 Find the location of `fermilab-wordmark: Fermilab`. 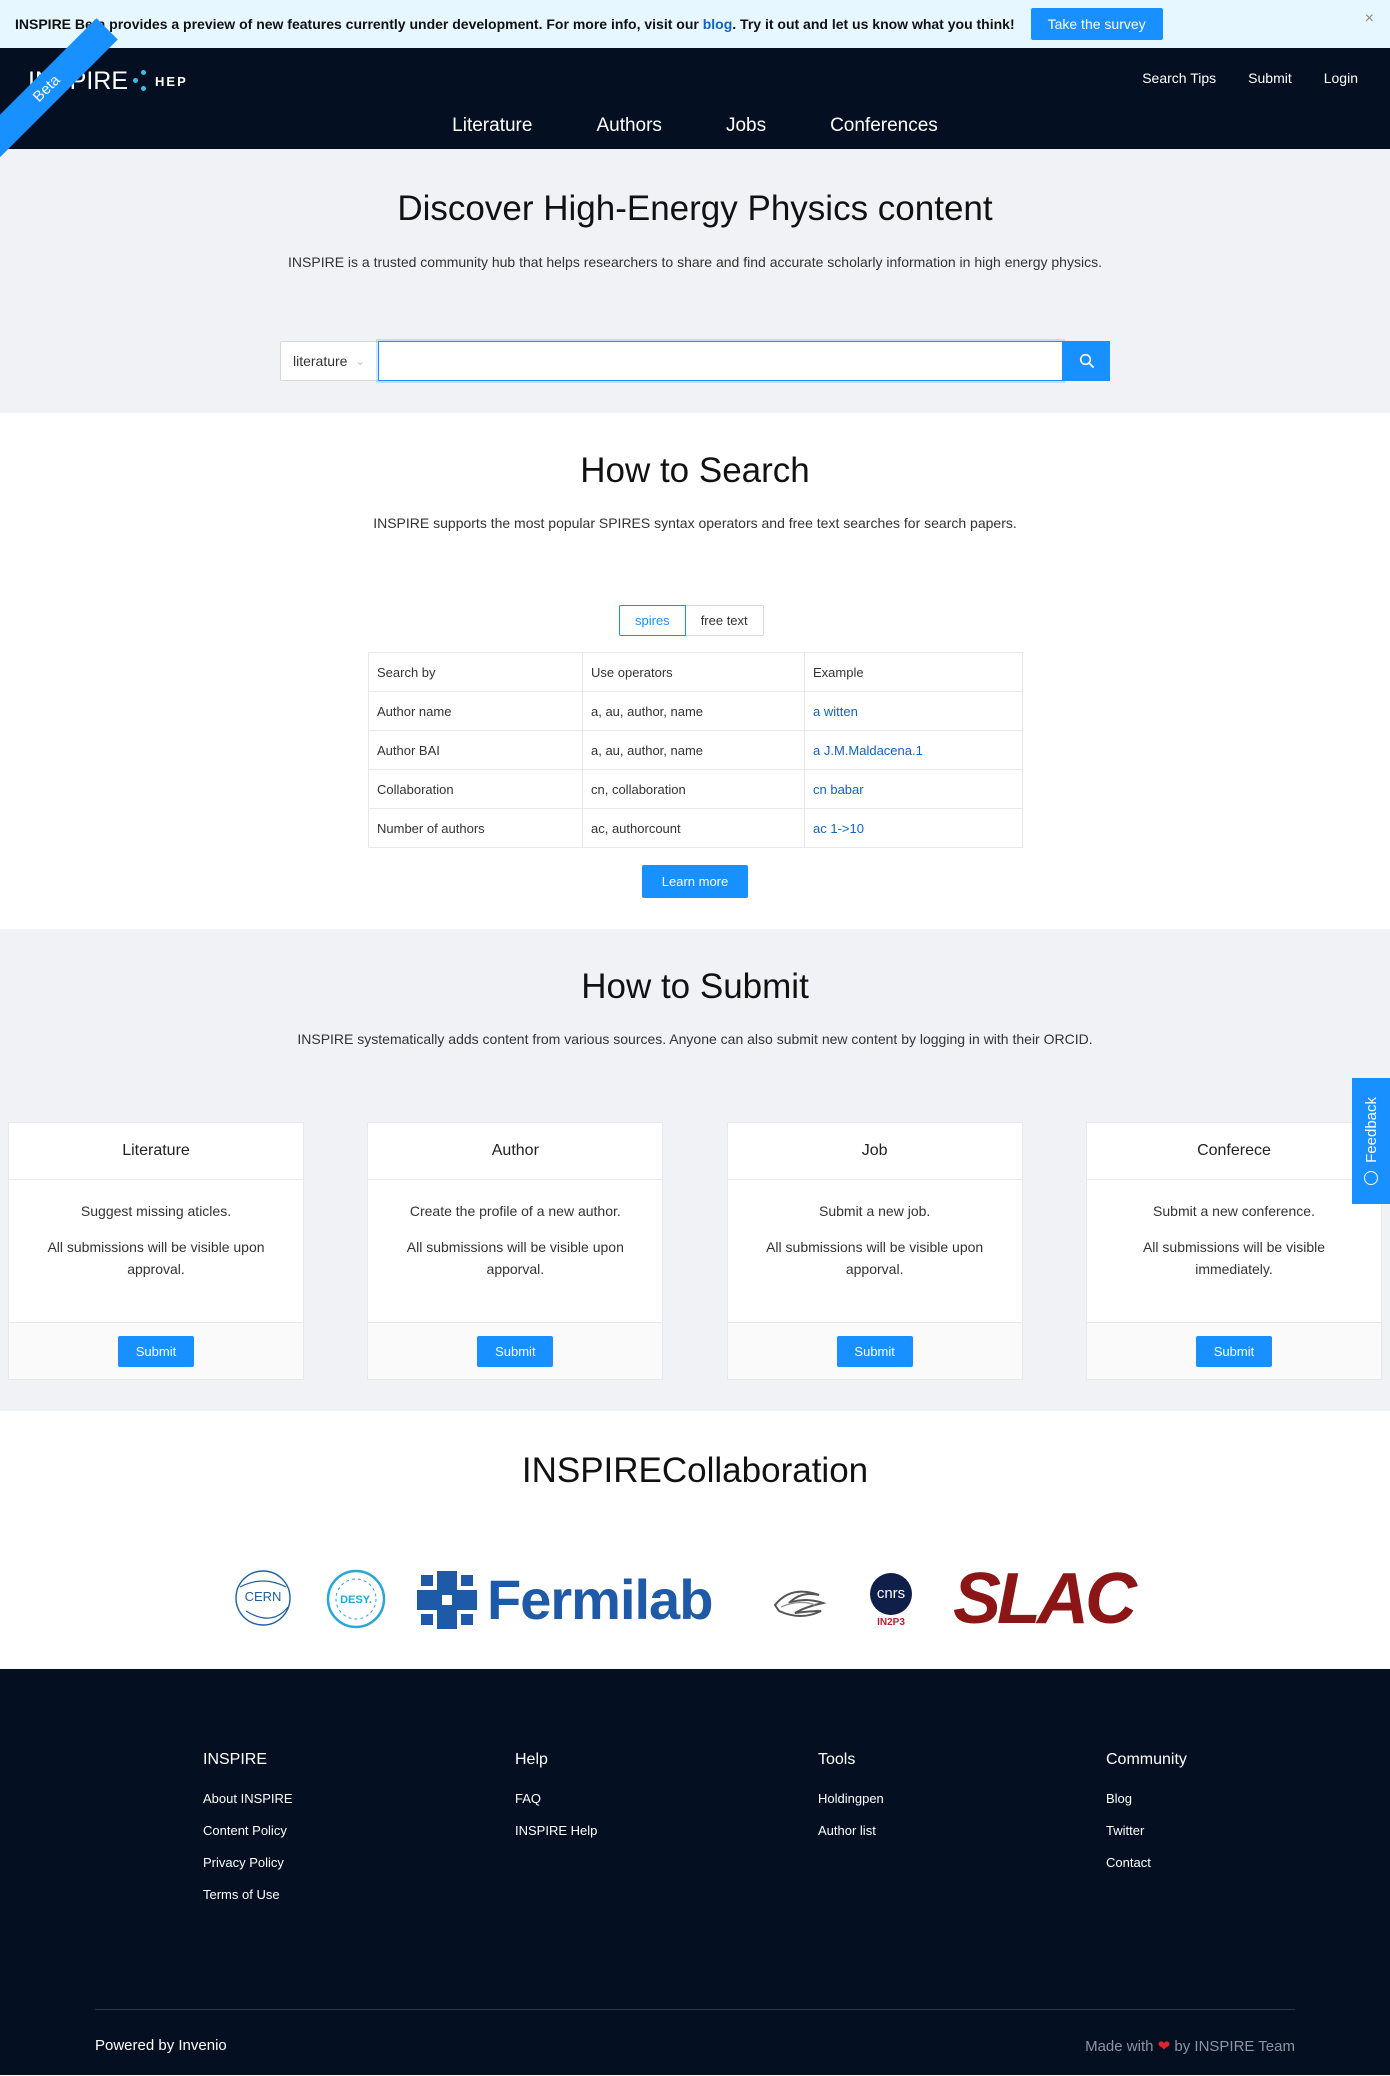

fermilab-wordmark: Fermilab is located at coordinates (600, 1599).